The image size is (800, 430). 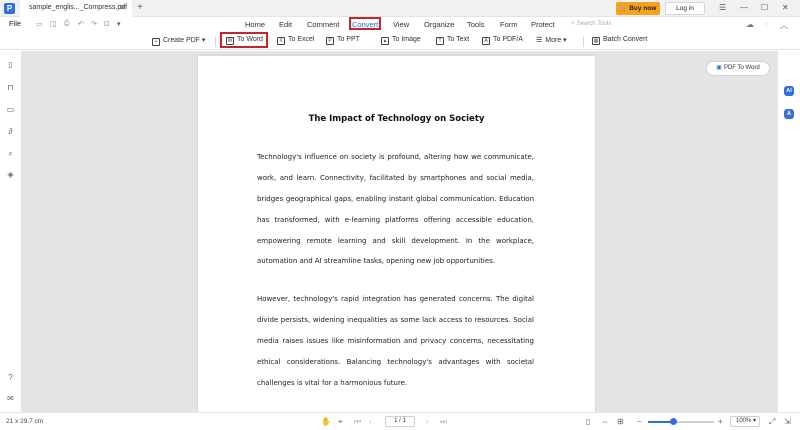 What do you see at coordinates (343, 40) in the screenshot?
I see `to-ppt-button: P To PPT` at bounding box center [343, 40].